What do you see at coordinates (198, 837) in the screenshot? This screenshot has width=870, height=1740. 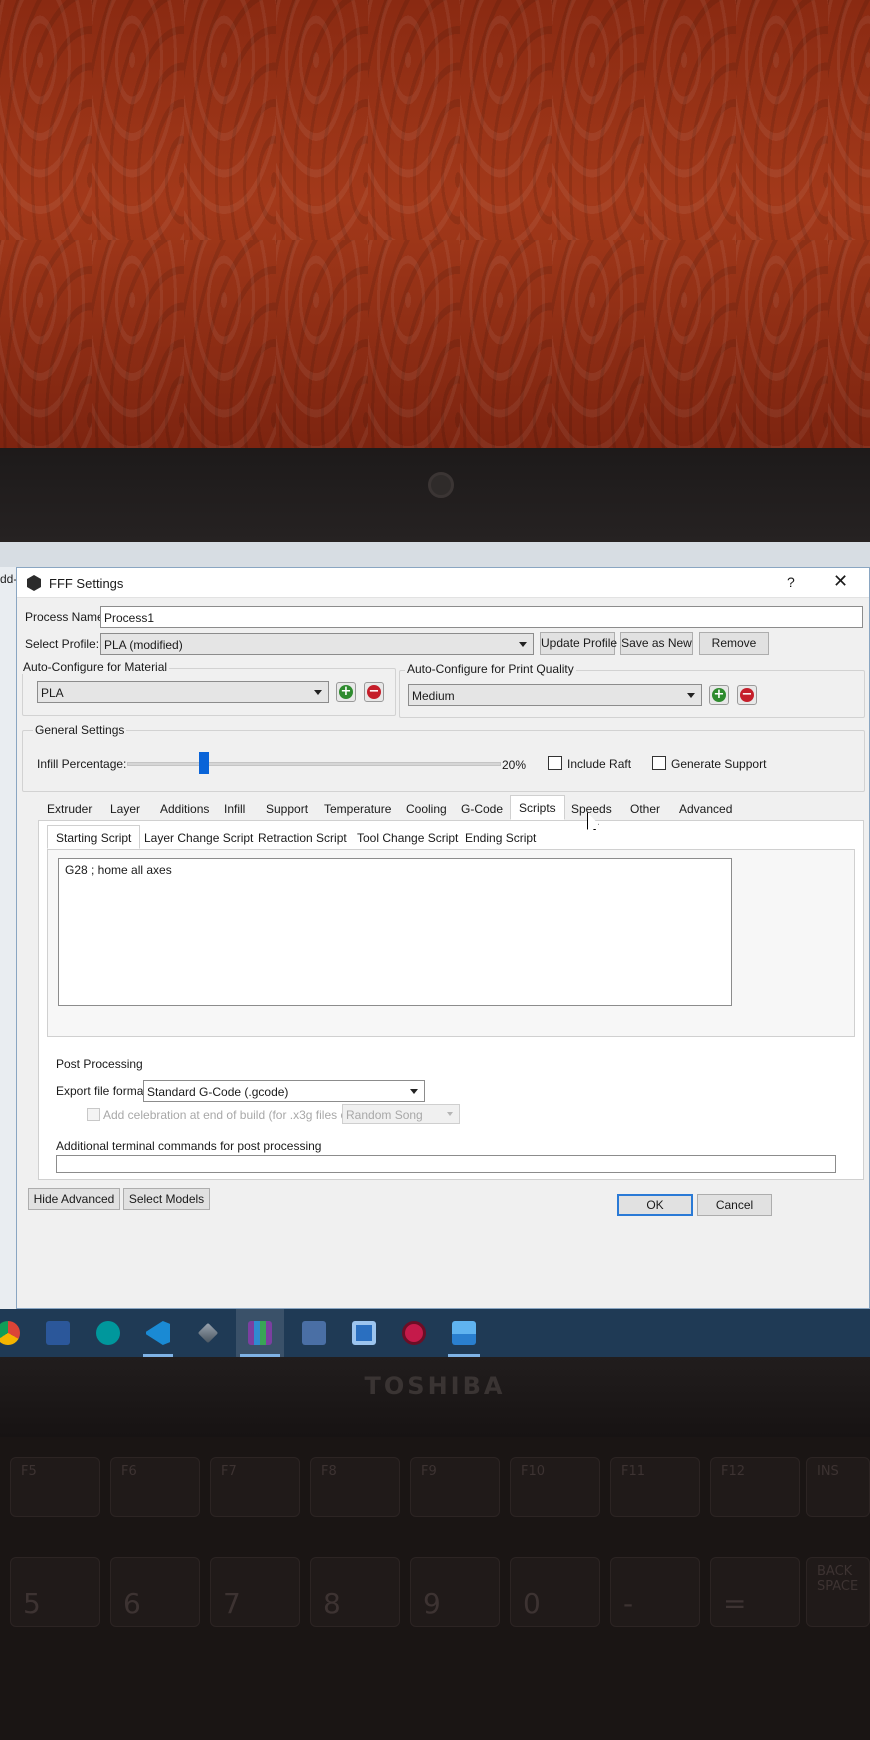 I see `subtab-layer-change-script: Layer Change Script` at bounding box center [198, 837].